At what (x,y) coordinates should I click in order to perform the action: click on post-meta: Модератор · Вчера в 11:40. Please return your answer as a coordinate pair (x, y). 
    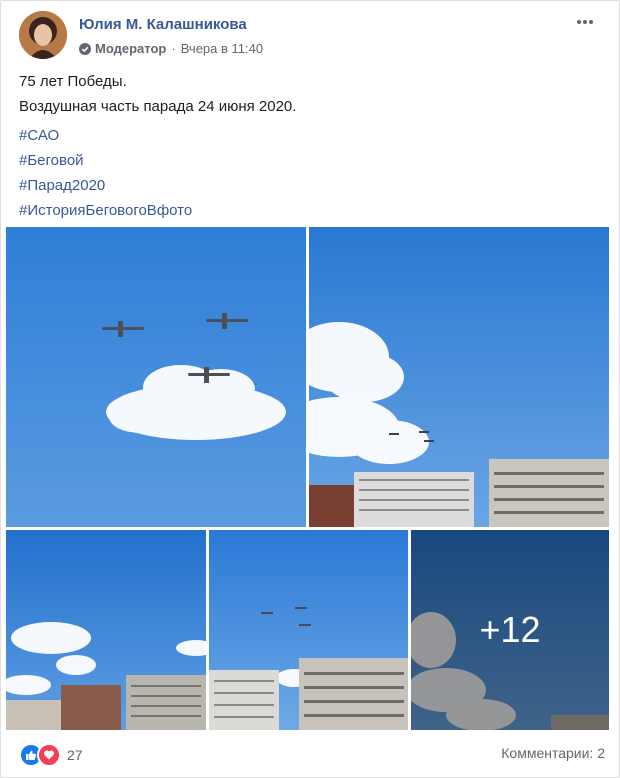
    Looking at the image, I should click on (171, 48).